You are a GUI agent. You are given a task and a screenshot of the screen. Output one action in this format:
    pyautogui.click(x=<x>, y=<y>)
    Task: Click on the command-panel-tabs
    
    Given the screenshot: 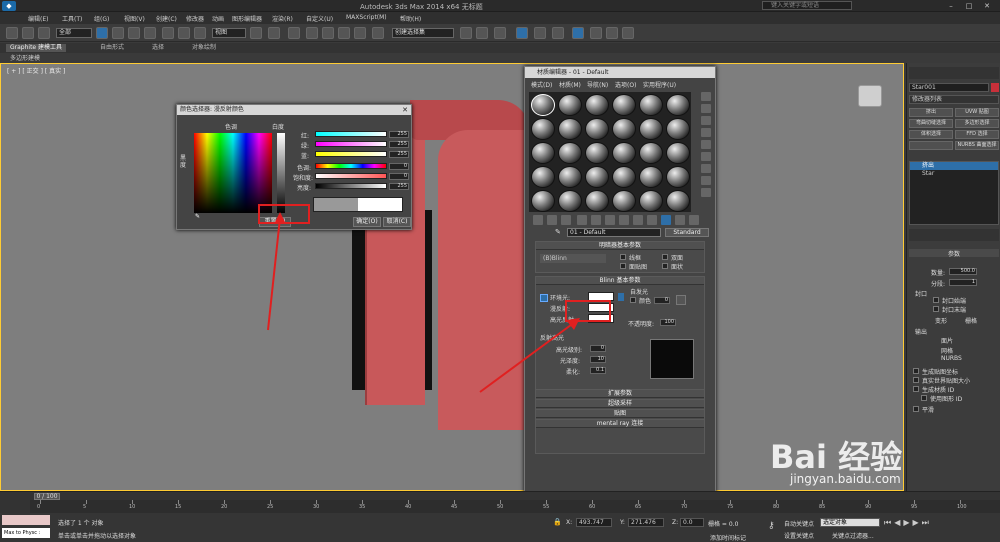 What is the action you would take?
    pyautogui.click(x=954, y=73)
    